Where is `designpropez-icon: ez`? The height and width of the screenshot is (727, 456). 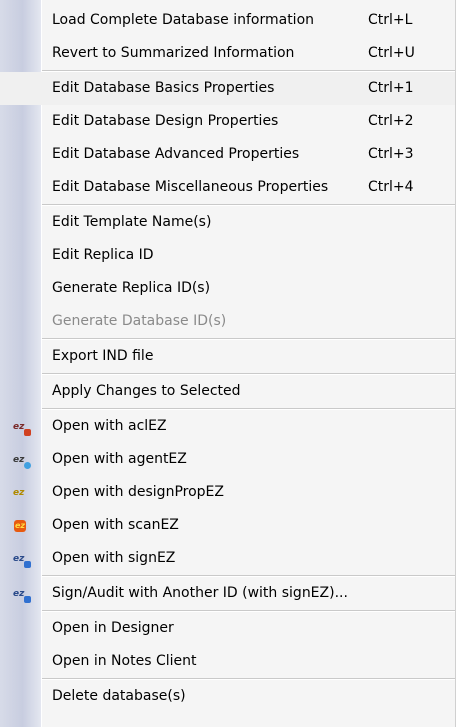
designpropez-icon: ez is located at coordinates (19, 493).